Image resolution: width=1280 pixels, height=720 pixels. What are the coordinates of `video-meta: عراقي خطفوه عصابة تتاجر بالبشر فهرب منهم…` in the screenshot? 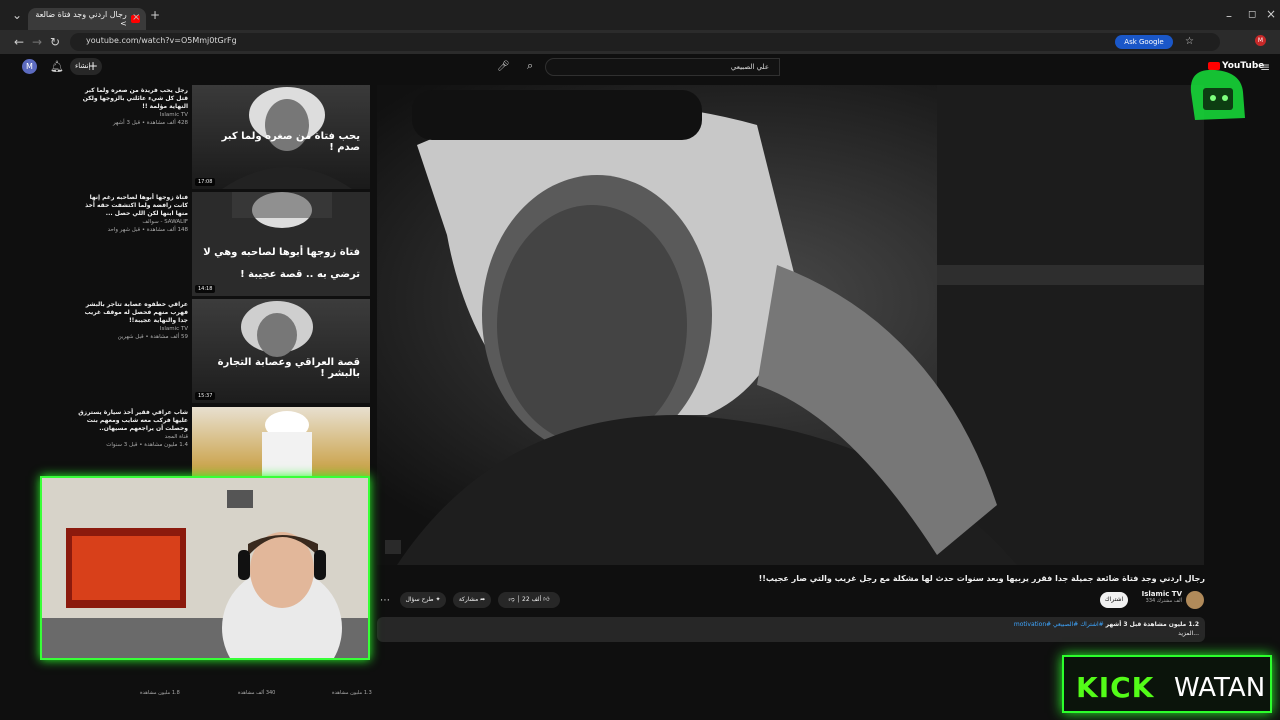 It's located at (133, 321).